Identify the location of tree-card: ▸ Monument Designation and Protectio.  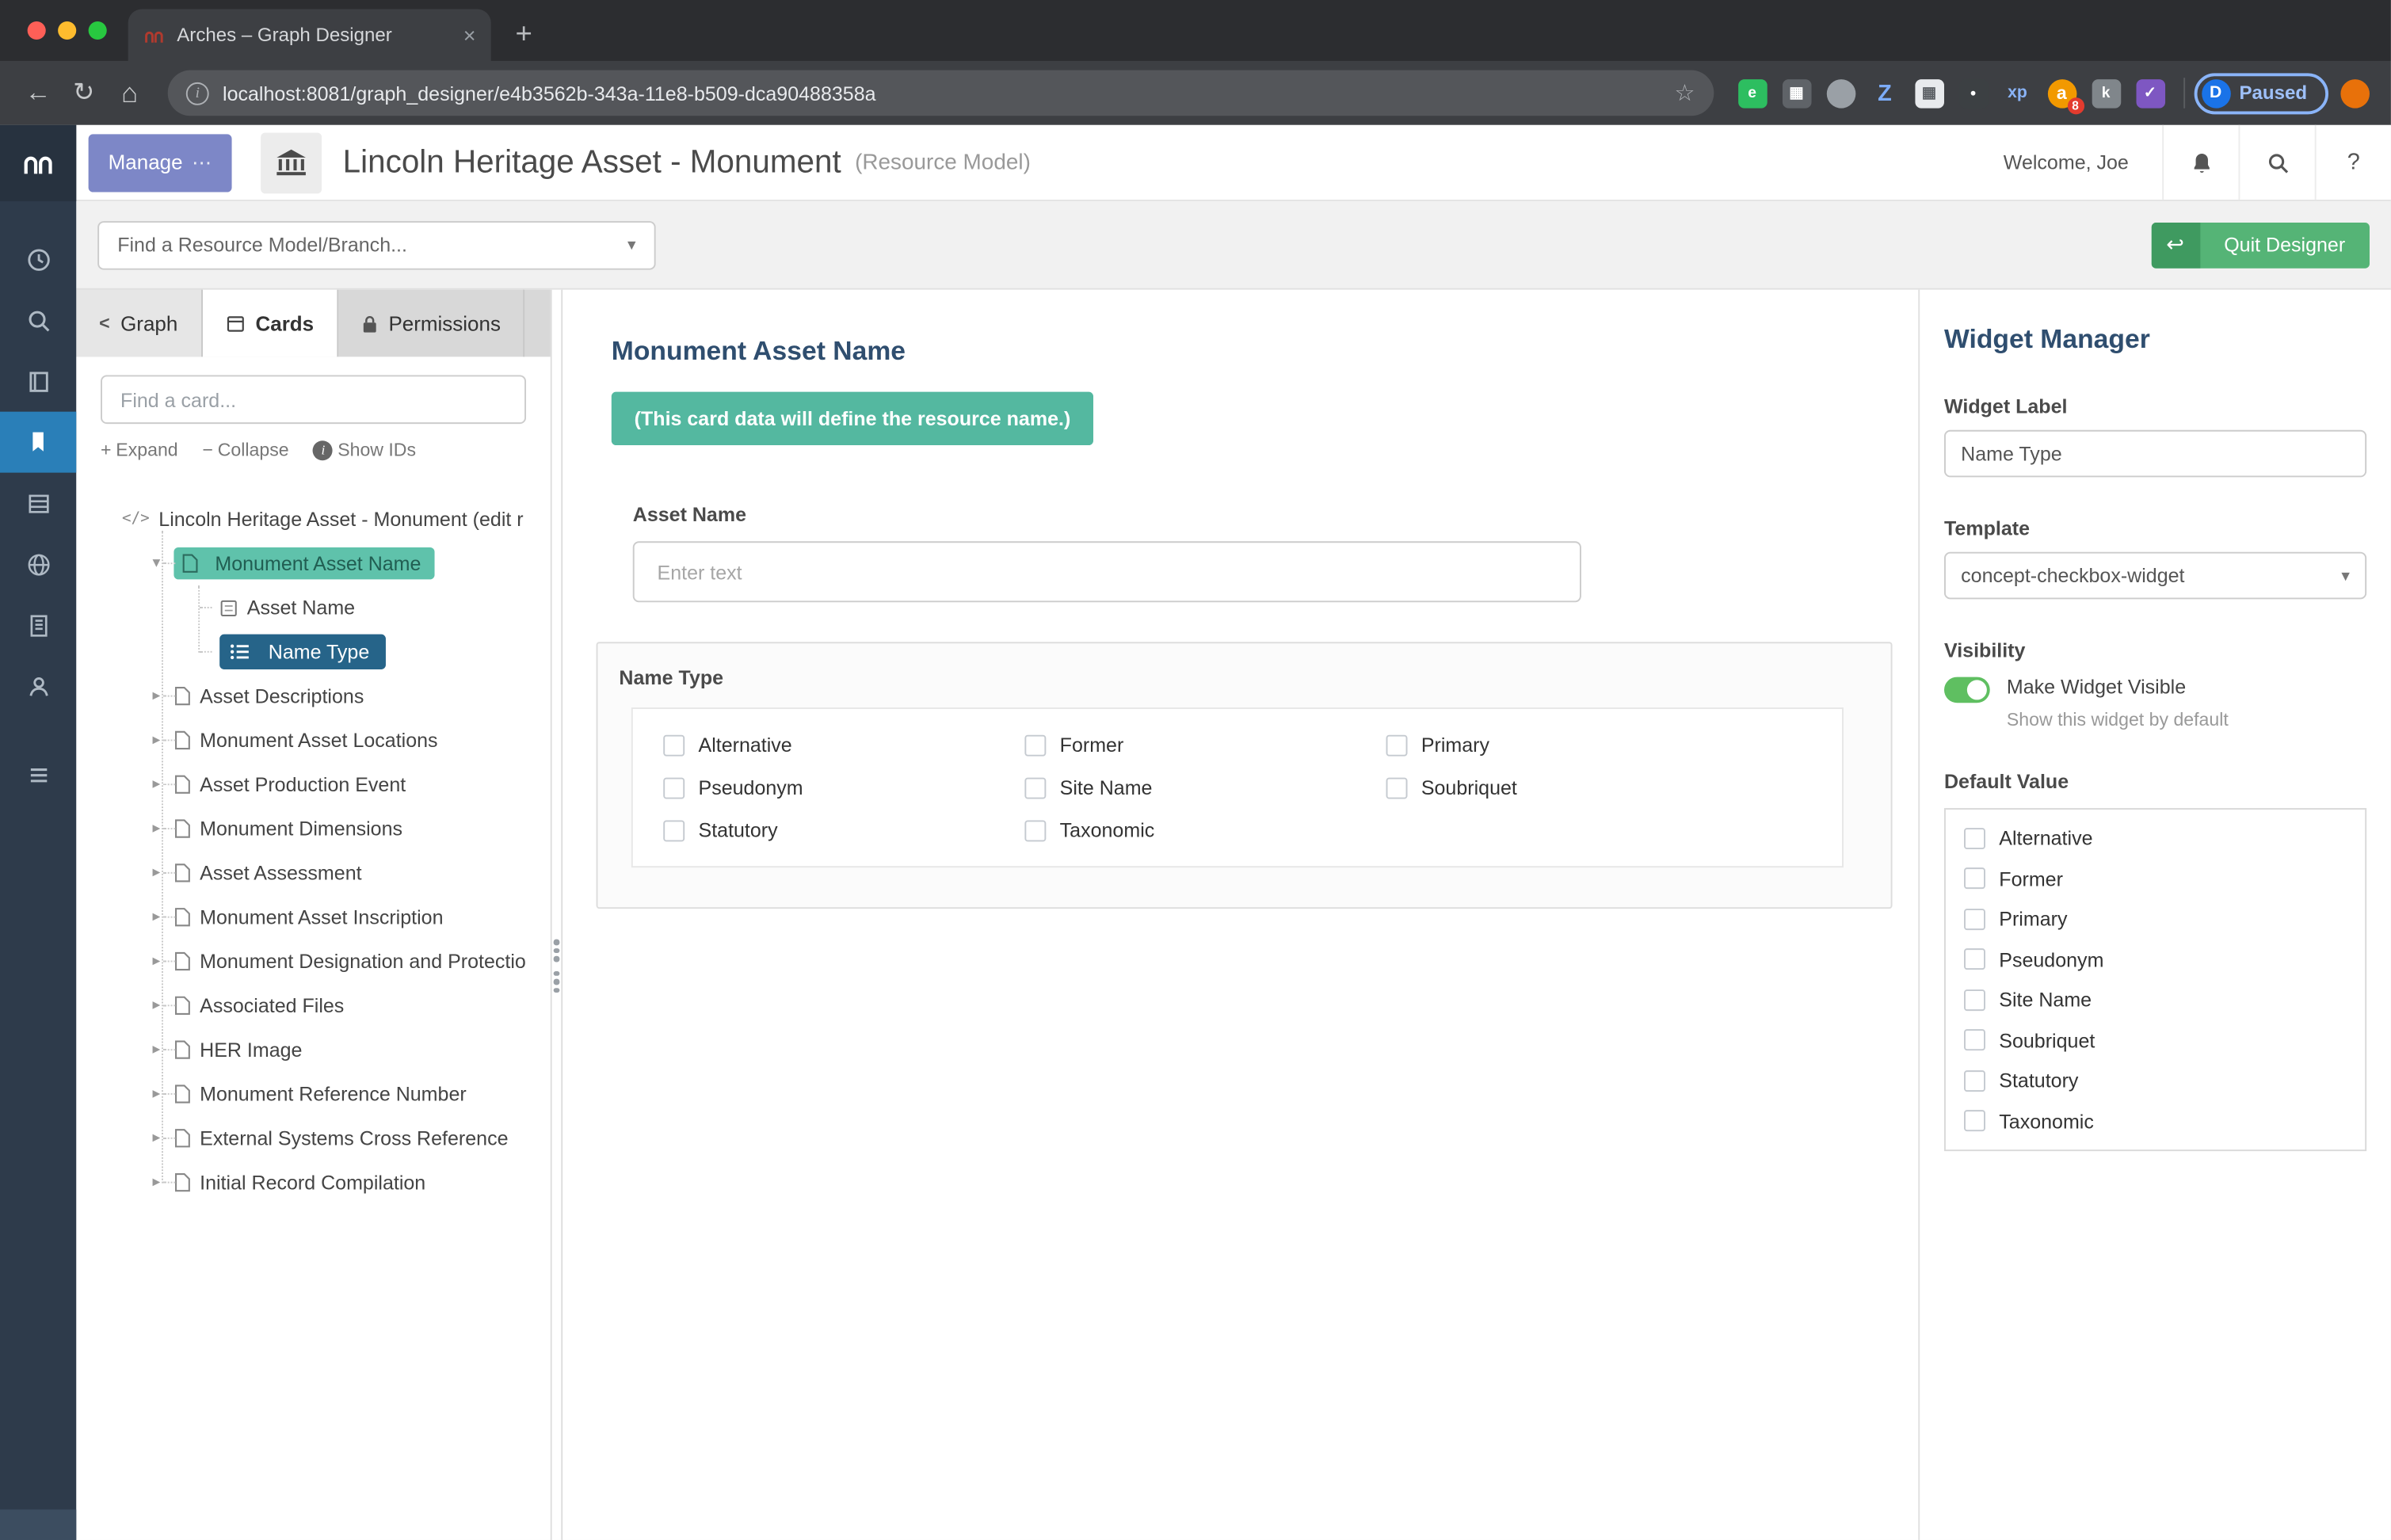
(313, 962).